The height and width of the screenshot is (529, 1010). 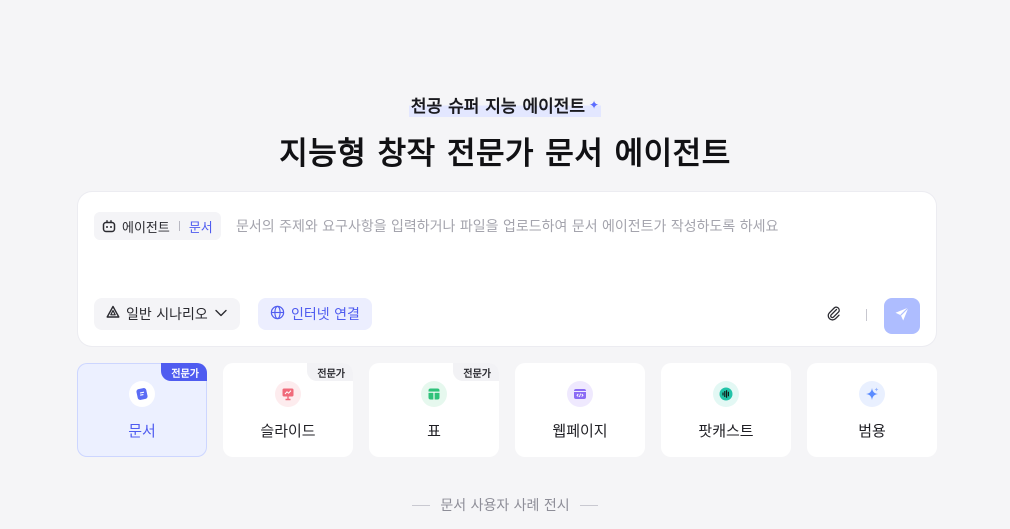 I want to click on agent-chip-label: 에이전트, so click(x=146, y=228).